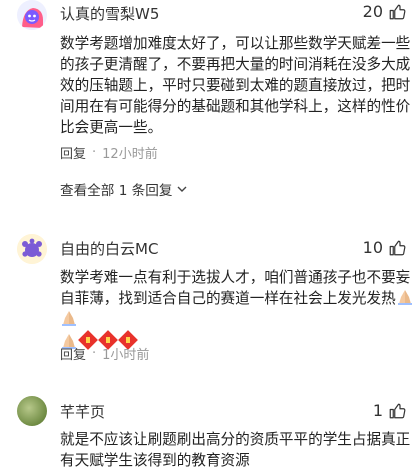 This screenshot has width=418, height=475. Describe the element at coordinates (235, 450) in the screenshot. I see `comment-text: 就是不应该让刷题刷出高分的资质平平的学生占据真正有天赋学生该得到的教育资源` at that location.